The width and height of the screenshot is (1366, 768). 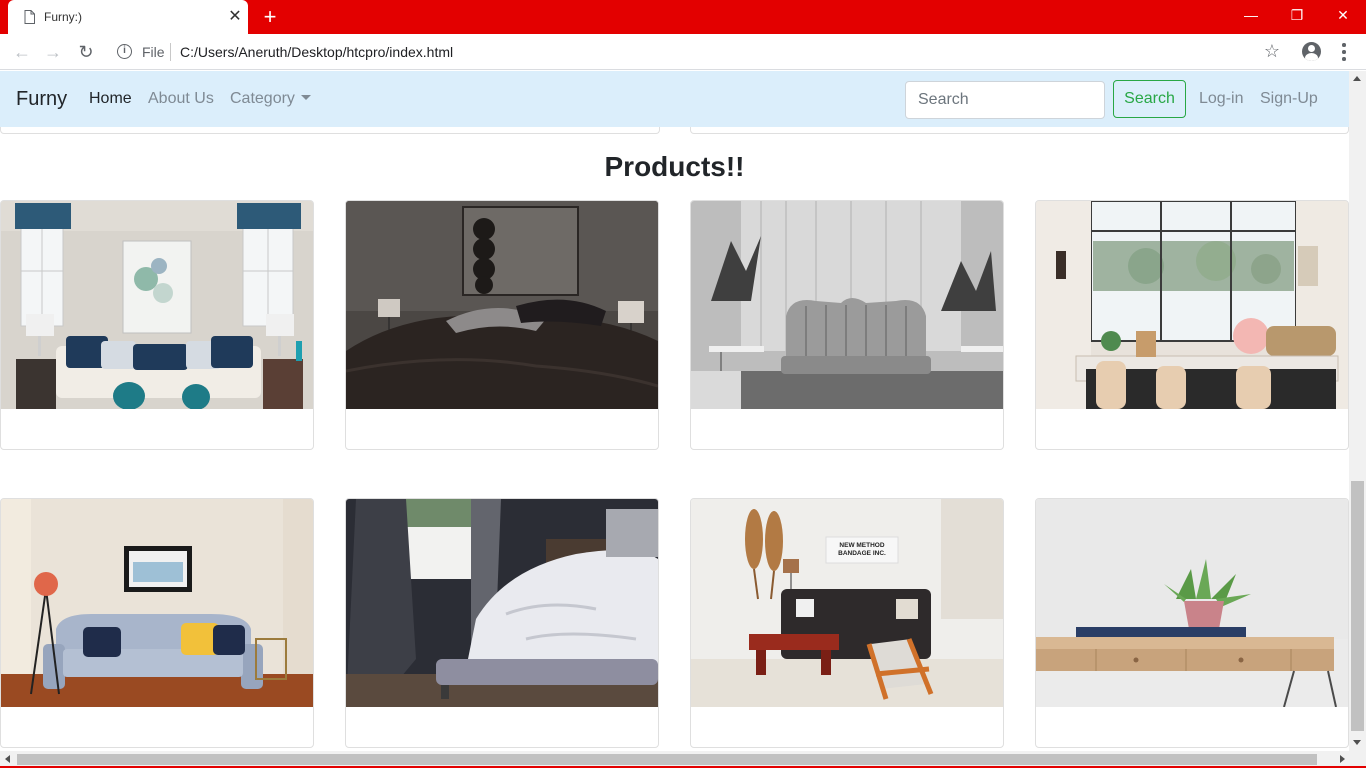 I want to click on close-icon: ✕, so click(x=1343, y=15).